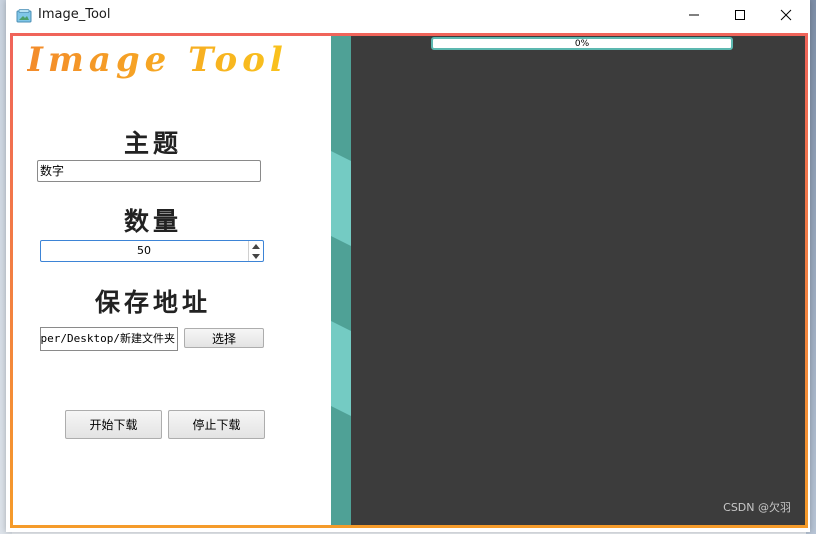  I want to click on minimize-button, so click(694, 15).